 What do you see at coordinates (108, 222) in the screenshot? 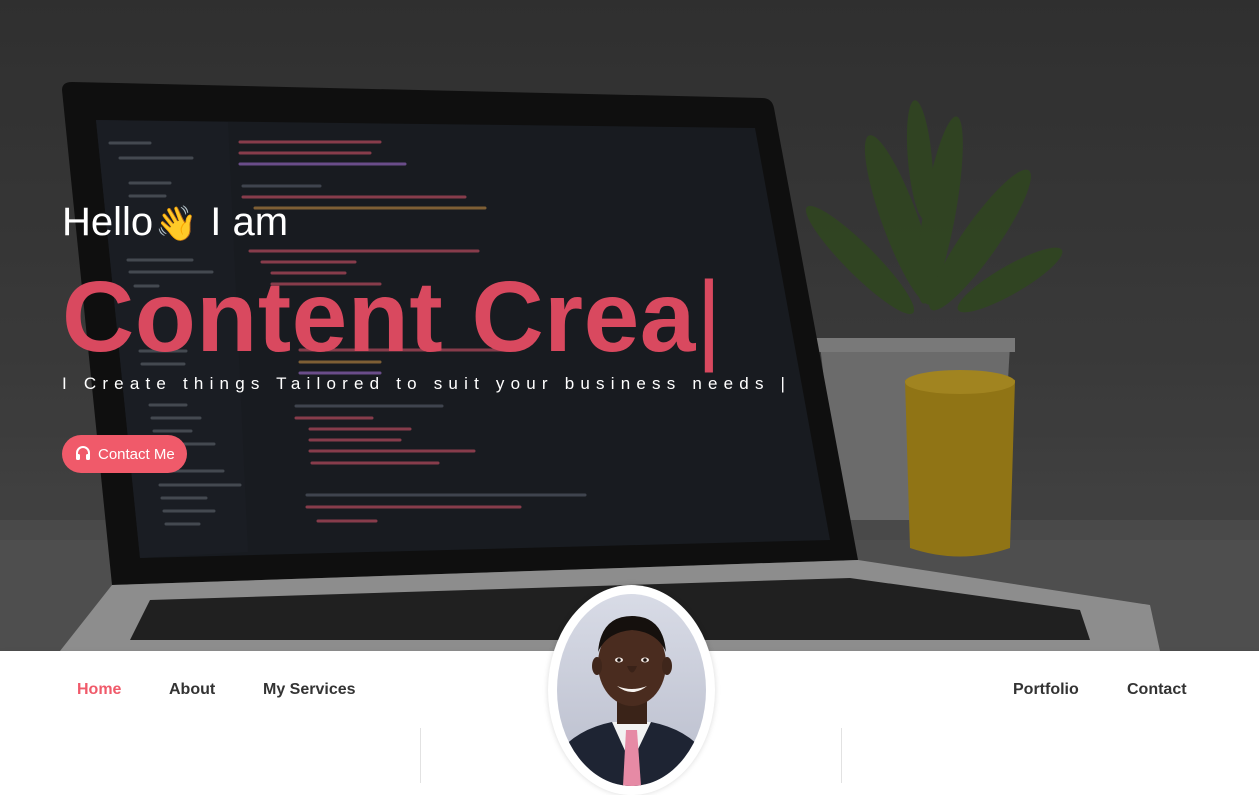
I see `greeting-prefix: Hello` at bounding box center [108, 222].